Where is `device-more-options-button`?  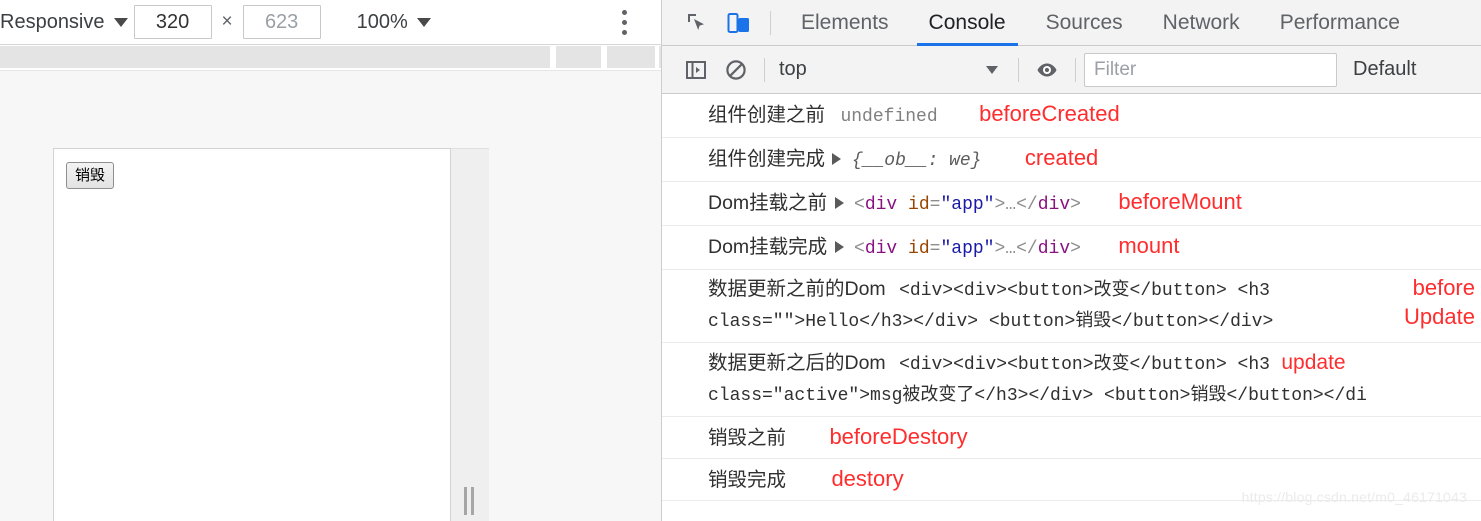 device-more-options-button is located at coordinates (624, 22).